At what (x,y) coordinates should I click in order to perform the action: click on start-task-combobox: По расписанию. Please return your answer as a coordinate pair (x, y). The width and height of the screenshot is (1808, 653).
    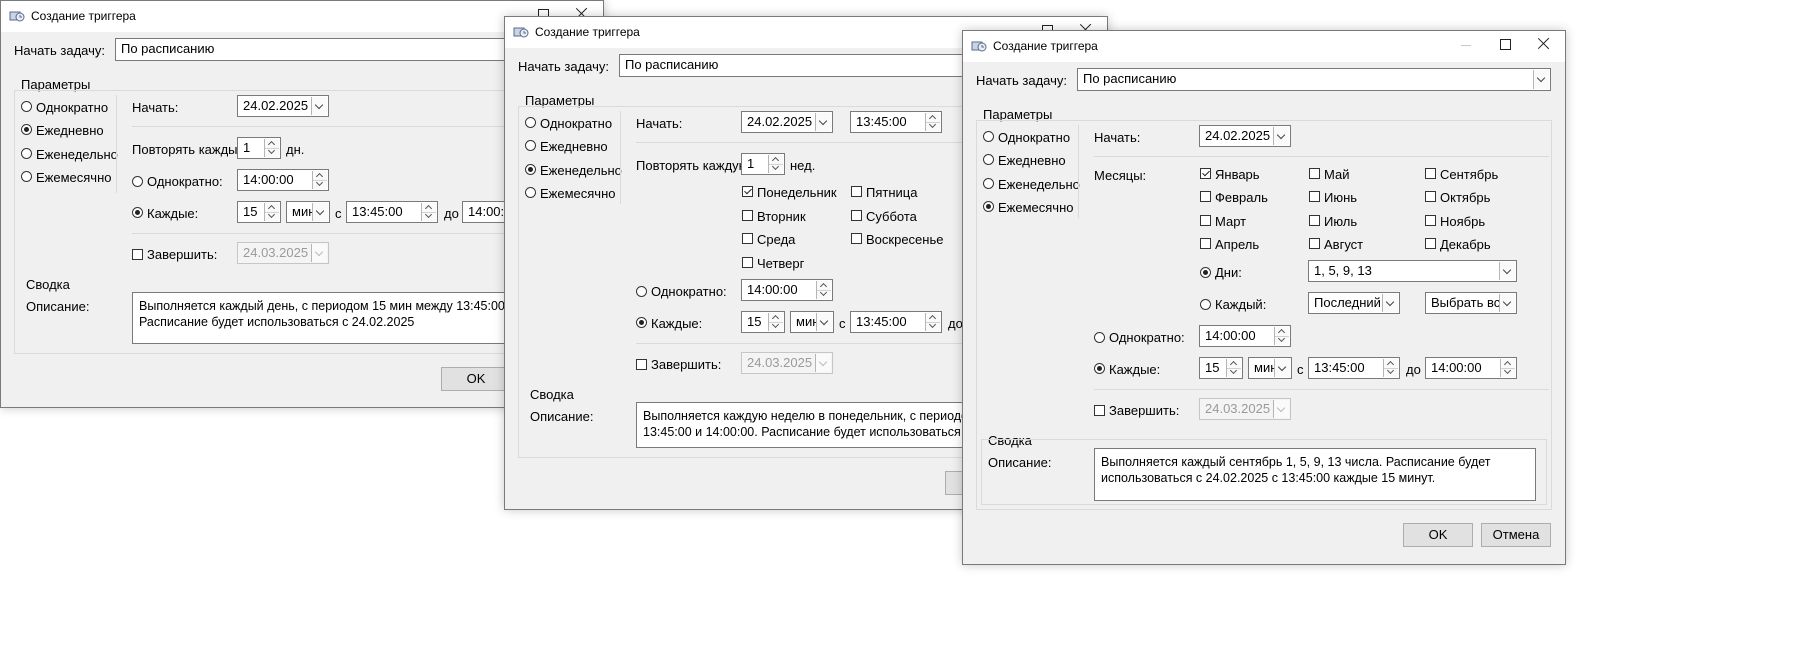
    Looking at the image, I should click on (1314, 79).